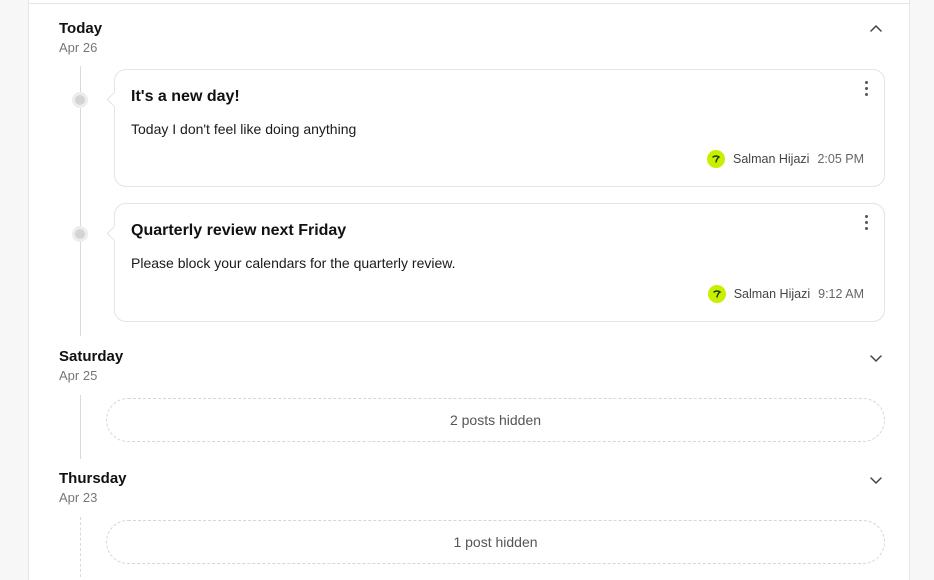  Describe the element at coordinates (495, 542) in the screenshot. I see `hidden-posts-button: 1 post hidden` at that location.